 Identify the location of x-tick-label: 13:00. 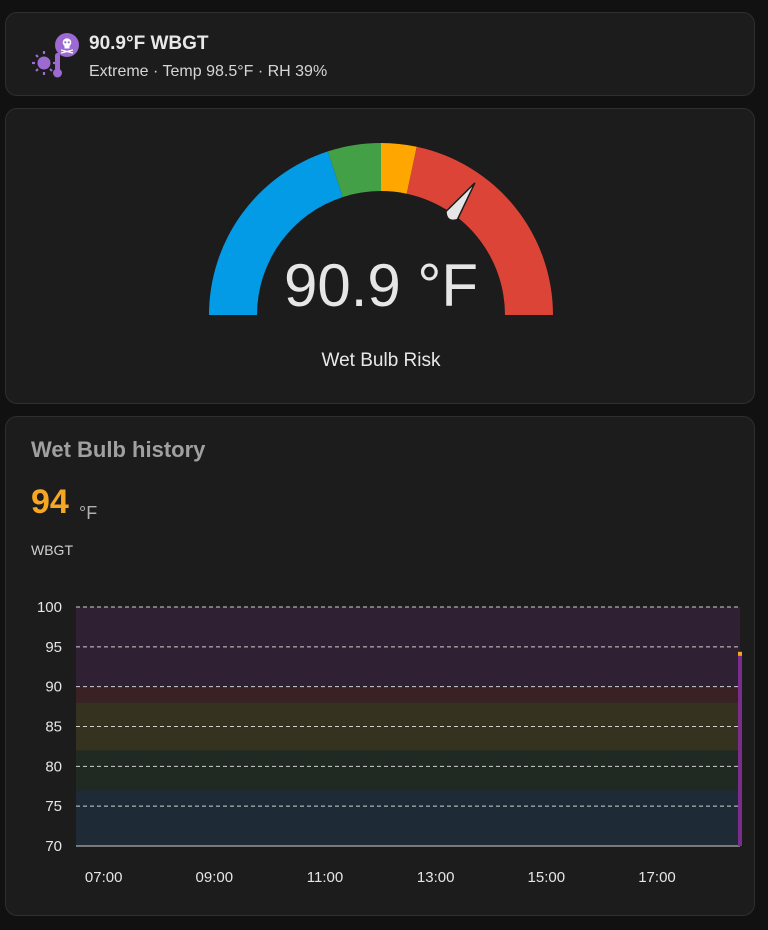
(436, 877).